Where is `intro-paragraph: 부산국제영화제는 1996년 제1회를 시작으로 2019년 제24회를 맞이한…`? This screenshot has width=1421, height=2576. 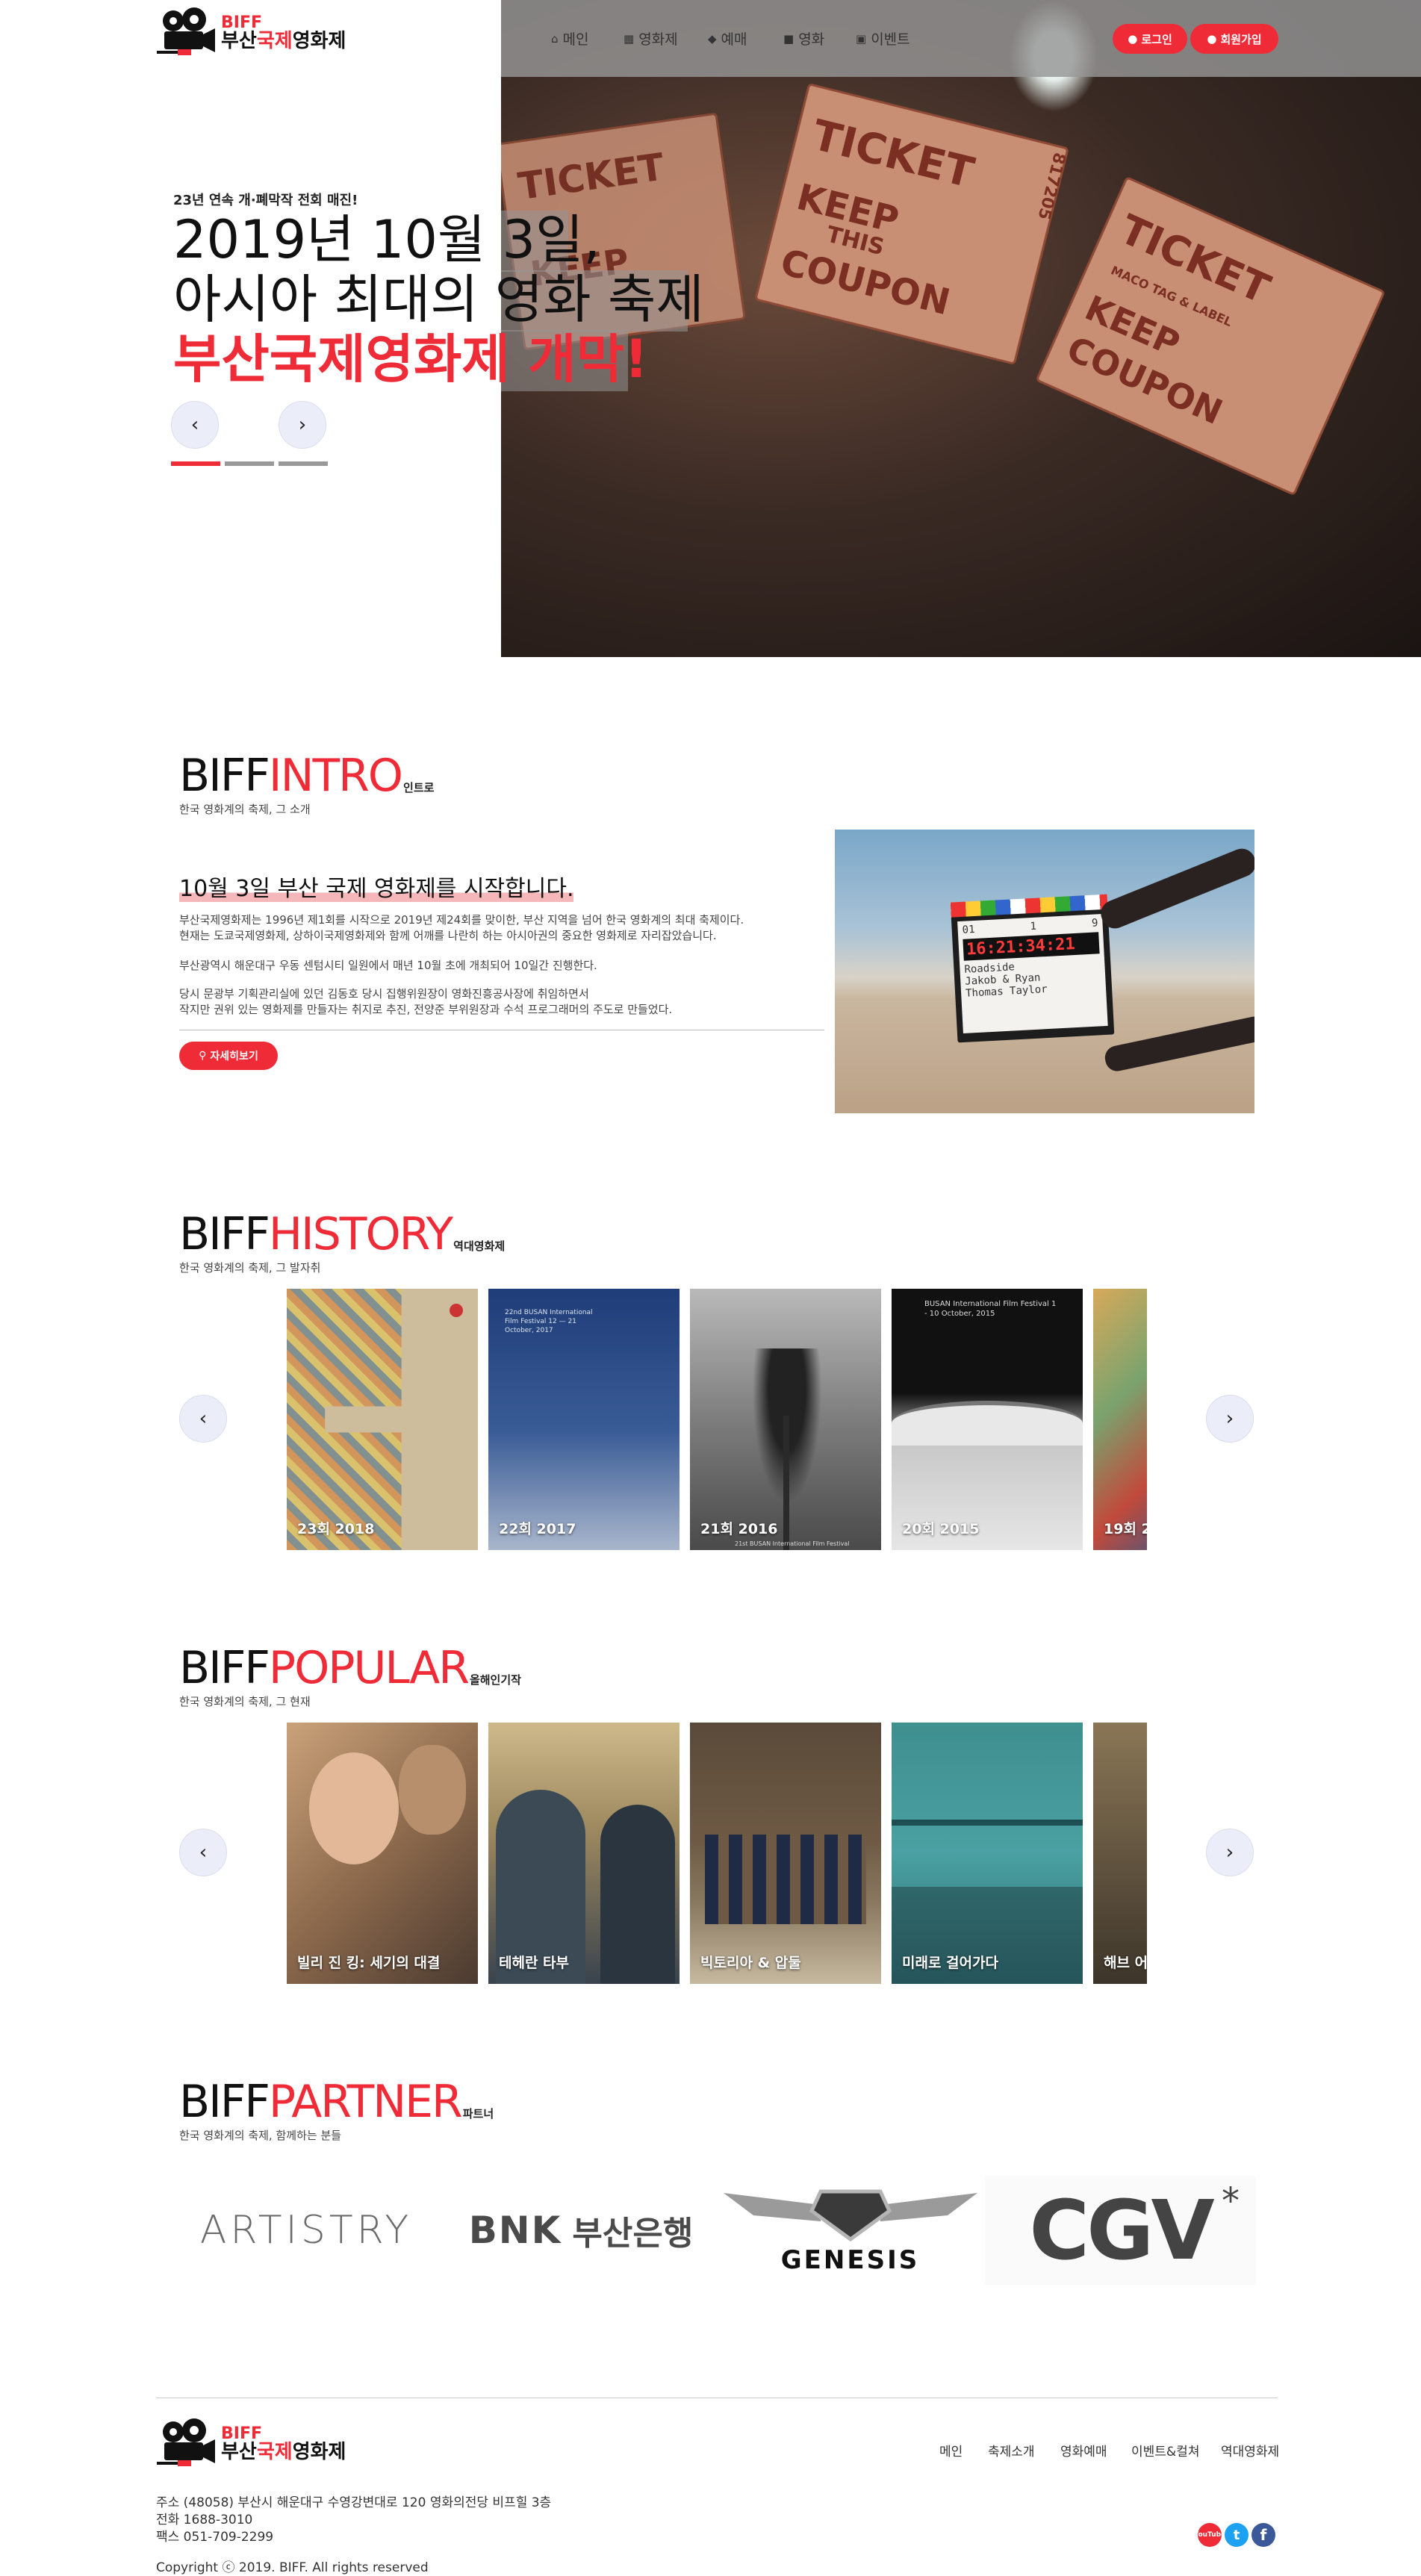
intro-paragraph: 부산국제영화제는 1996년 제1회를 시작으로 2019년 제24회를 맞이한… is located at coordinates (462, 920).